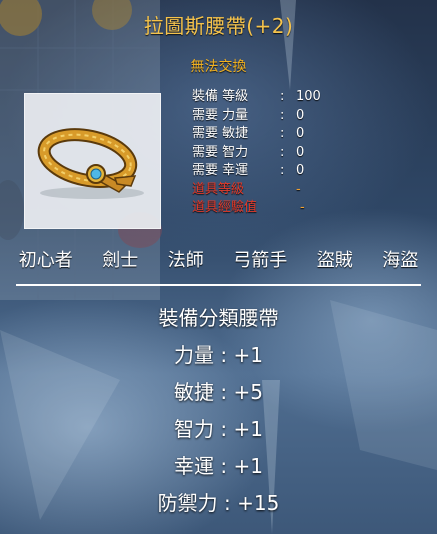 This screenshot has height=534, width=437. What do you see at coordinates (260, 260) in the screenshot?
I see `job-archer: 弓箭手` at bounding box center [260, 260].